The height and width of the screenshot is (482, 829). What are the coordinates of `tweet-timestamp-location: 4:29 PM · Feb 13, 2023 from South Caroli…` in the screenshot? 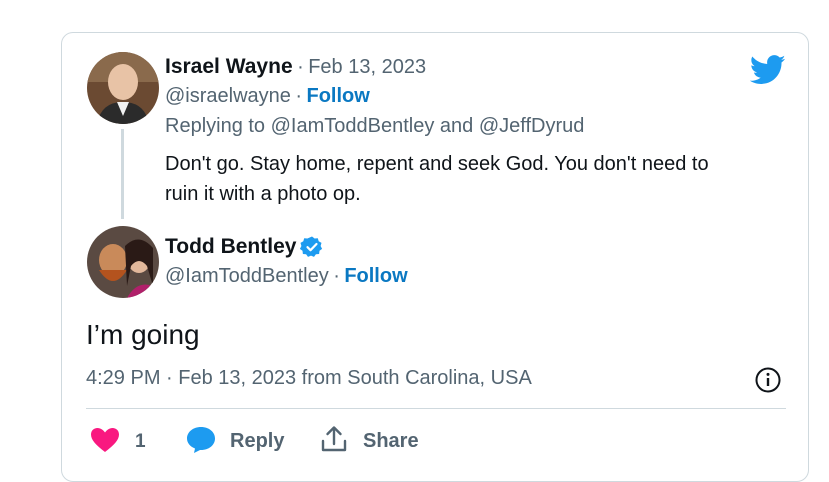 It's located at (309, 378).